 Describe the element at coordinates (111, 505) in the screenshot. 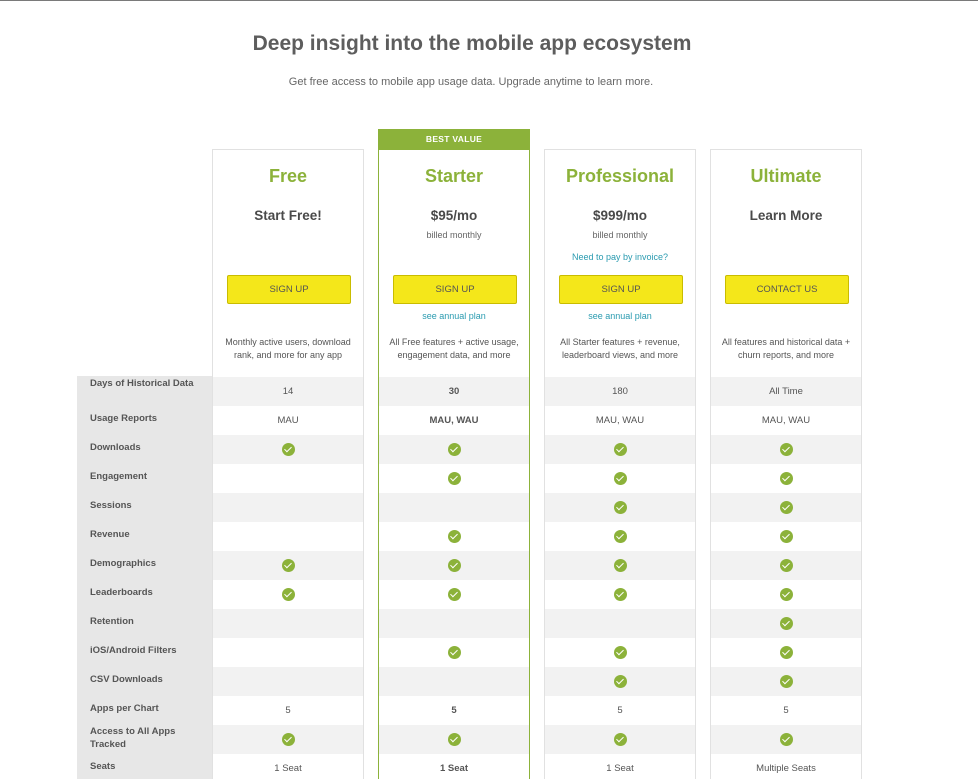

I see `feature-label: Sessions` at that location.